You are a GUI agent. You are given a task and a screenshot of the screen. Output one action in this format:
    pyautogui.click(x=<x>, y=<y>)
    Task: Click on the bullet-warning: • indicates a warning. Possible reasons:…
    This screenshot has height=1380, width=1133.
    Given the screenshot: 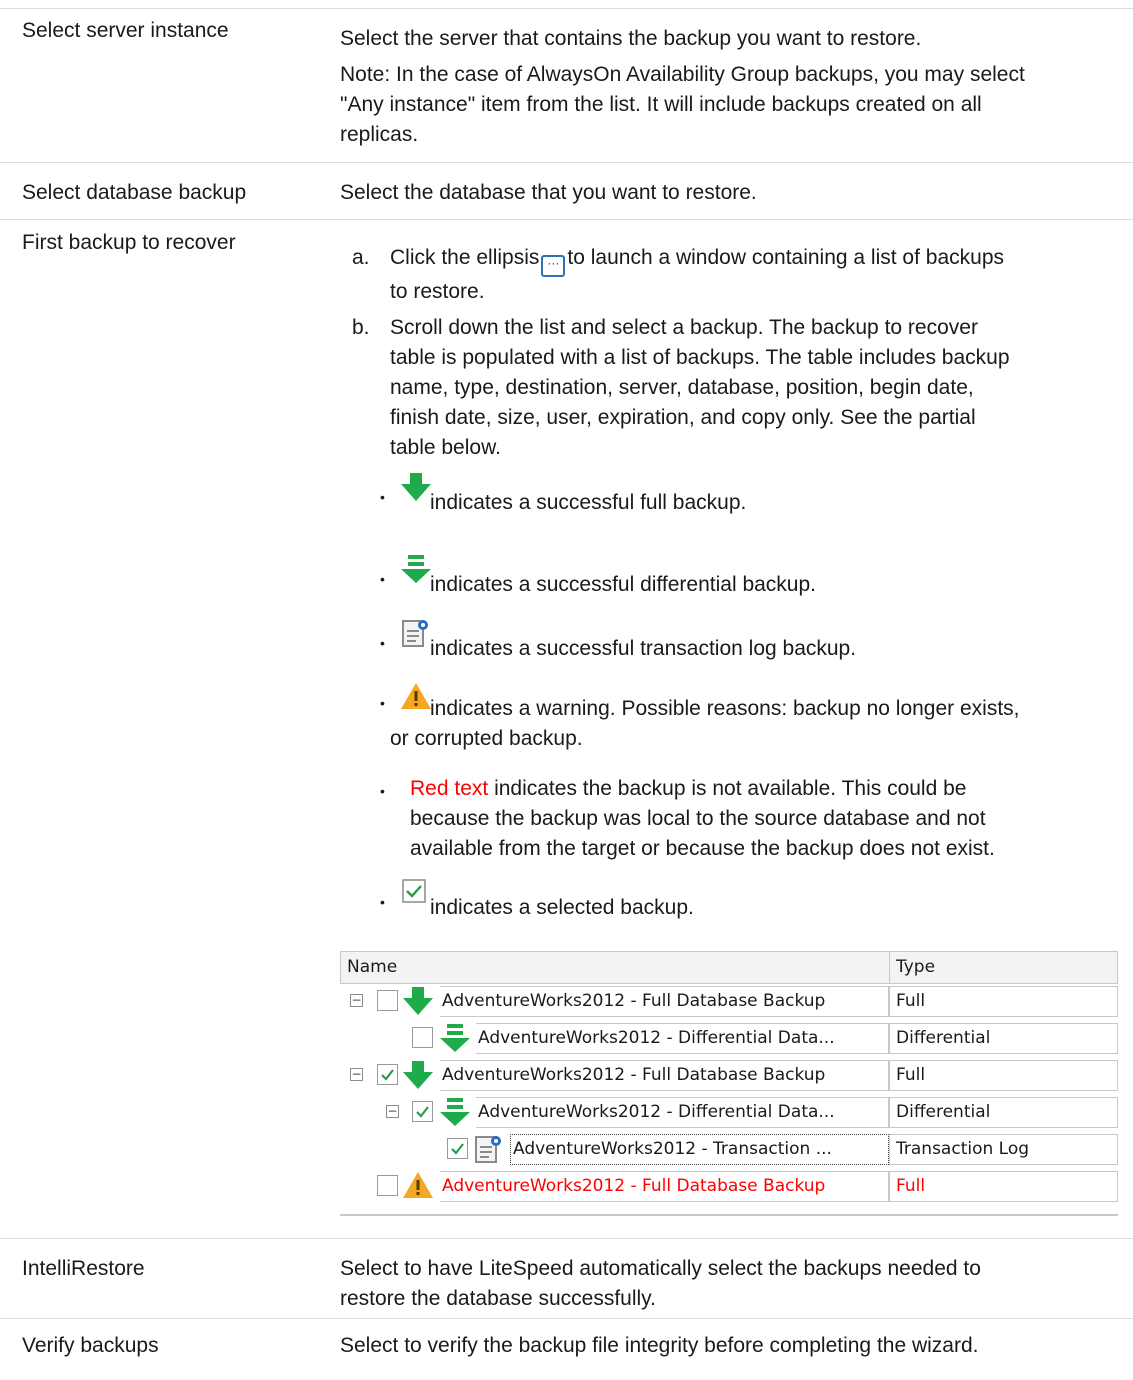 What is the action you would take?
    pyautogui.click(x=755, y=718)
    